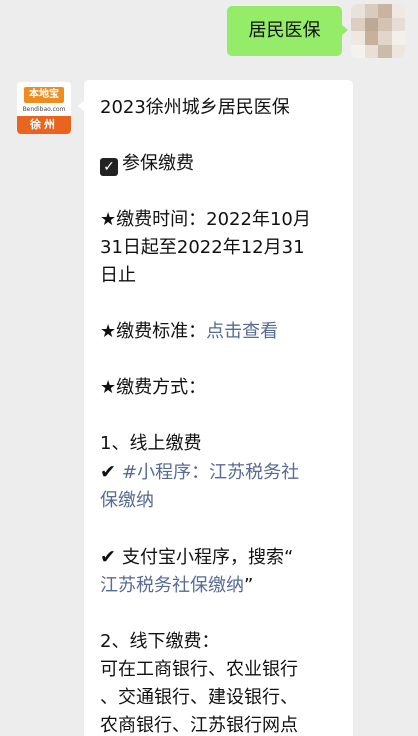  What do you see at coordinates (153, 331) in the screenshot?
I see `standard-label: ★缴费标准：` at bounding box center [153, 331].